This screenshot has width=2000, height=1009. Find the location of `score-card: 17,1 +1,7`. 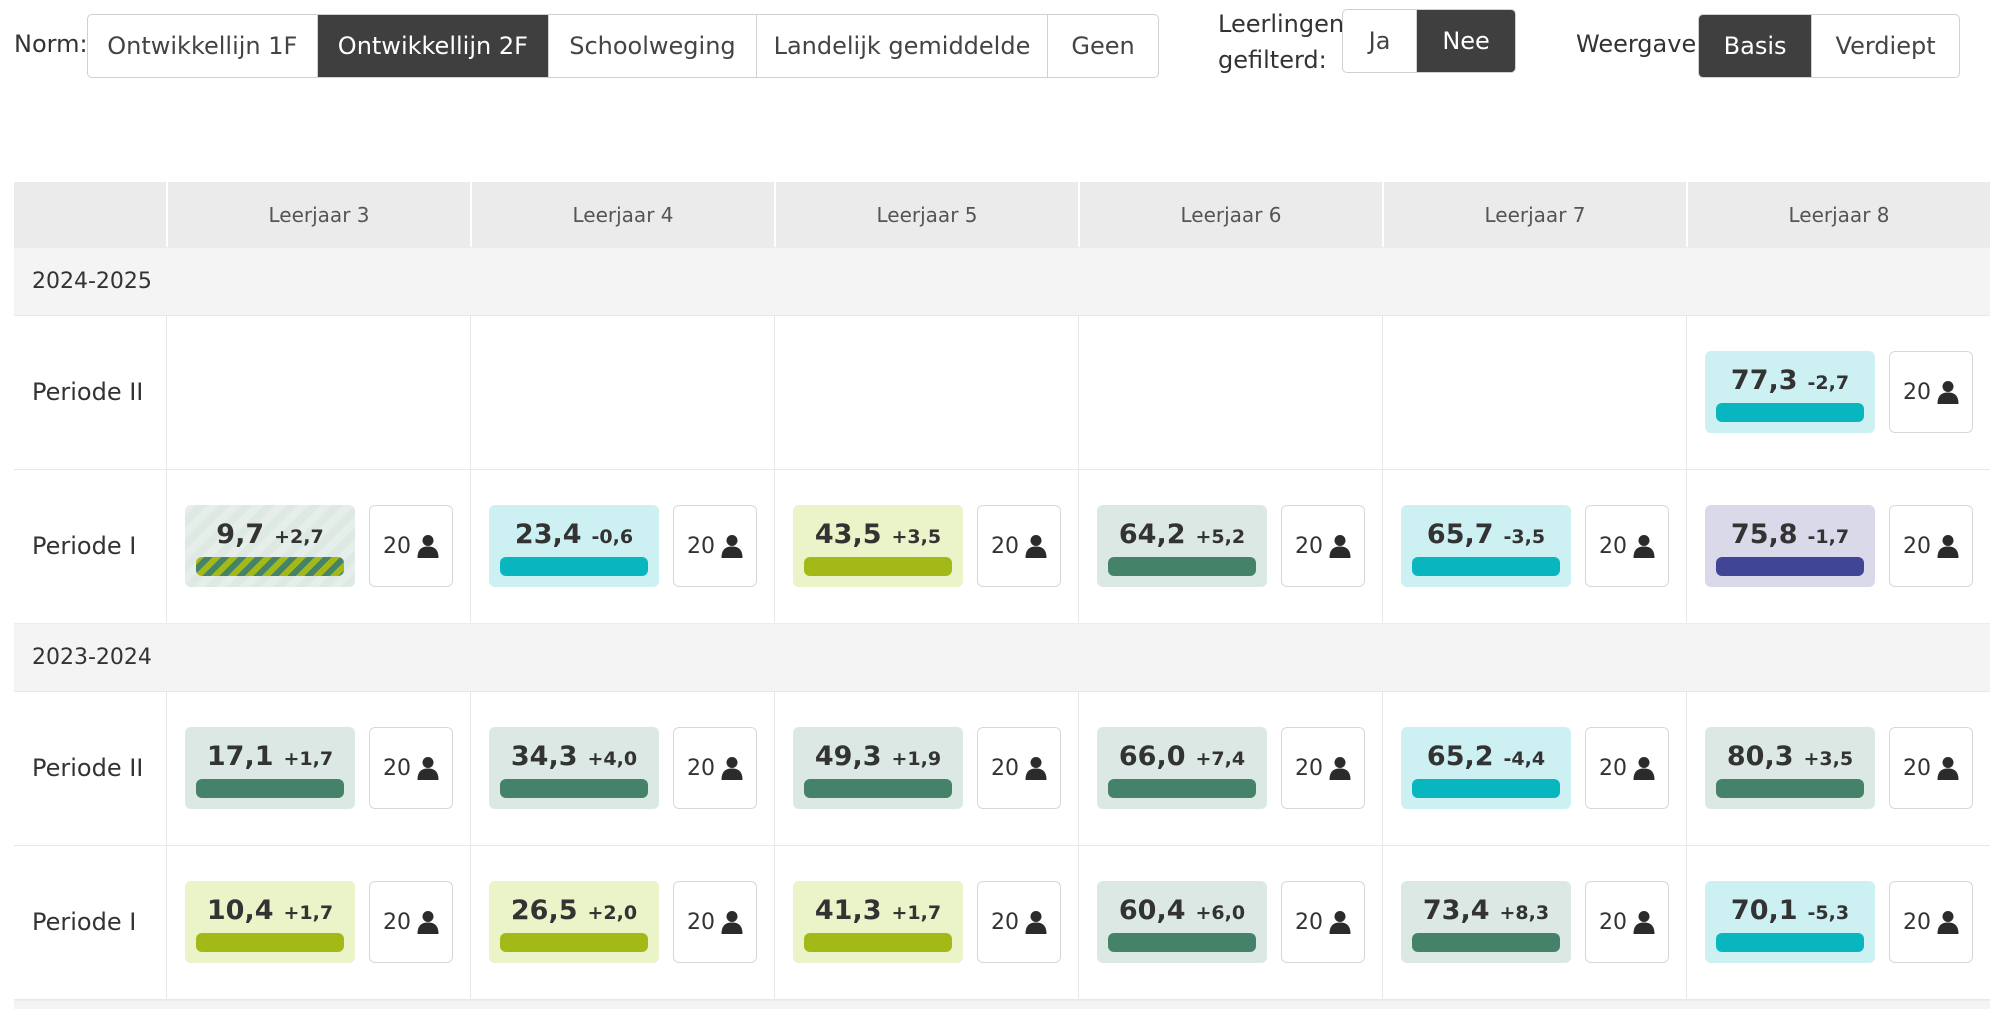

score-card: 17,1 +1,7 is located at coordinates (270, 768).